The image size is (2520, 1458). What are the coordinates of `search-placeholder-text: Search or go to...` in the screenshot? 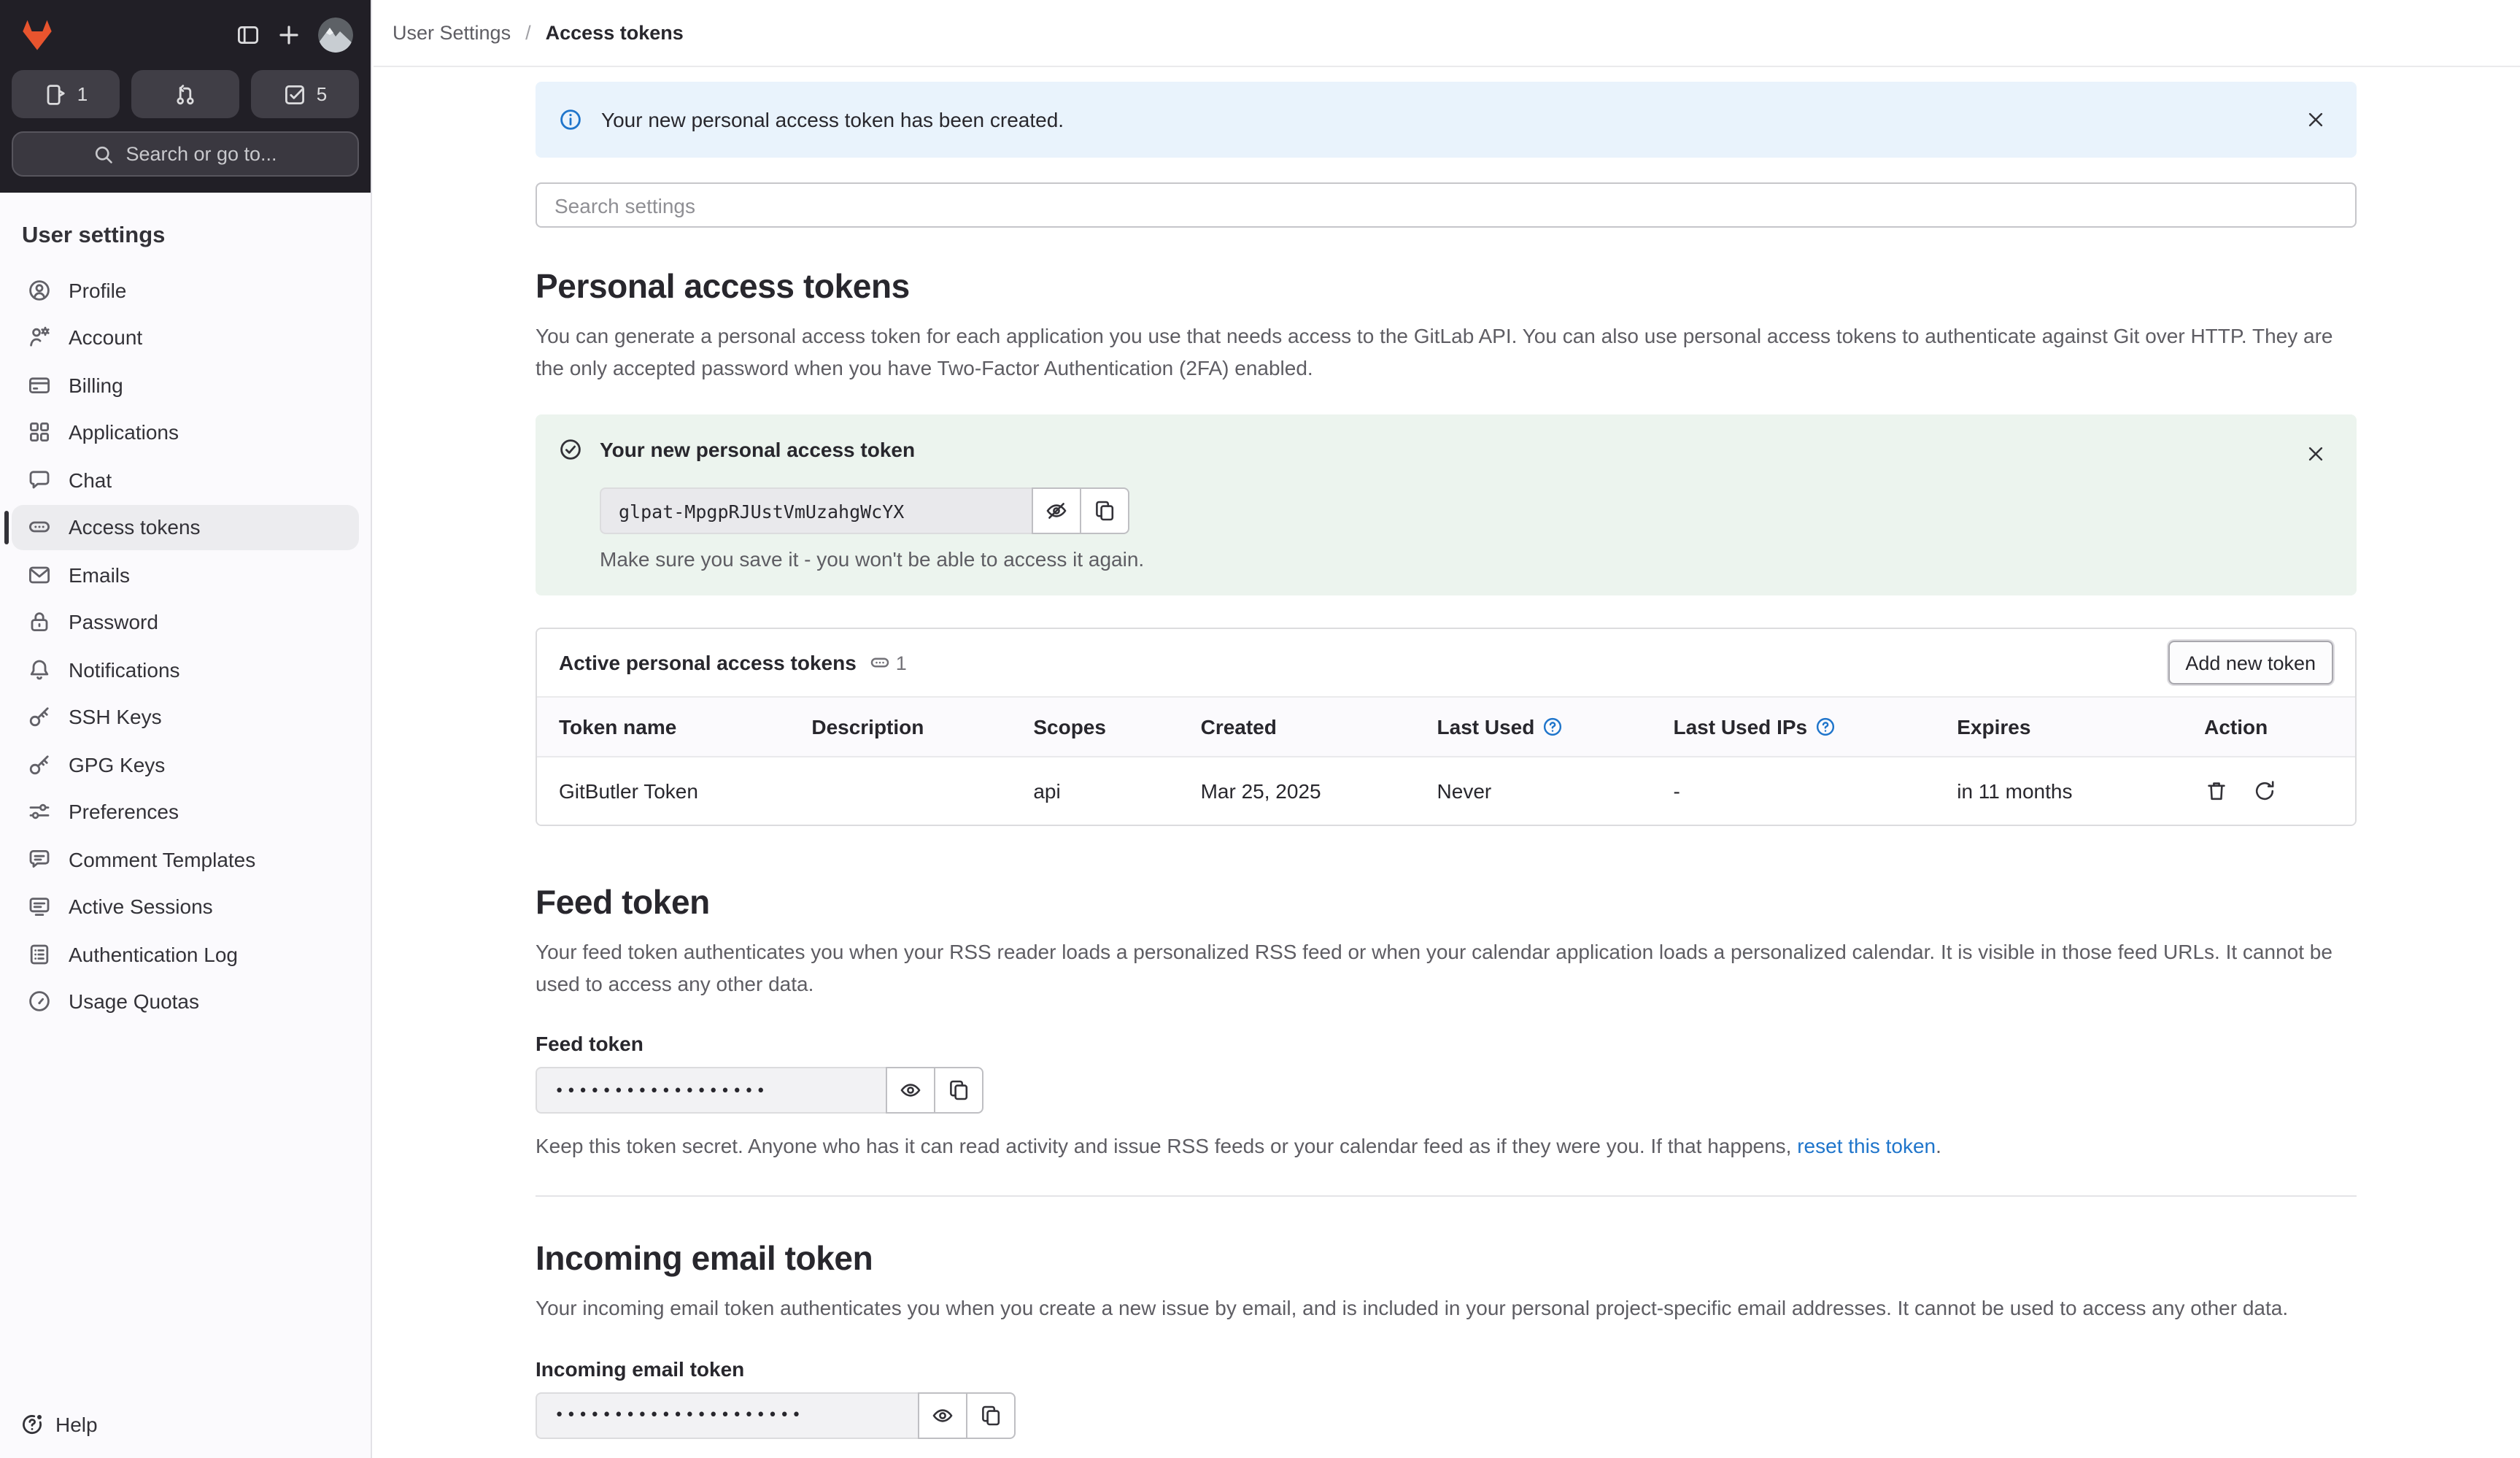 It's located at (201, 154).